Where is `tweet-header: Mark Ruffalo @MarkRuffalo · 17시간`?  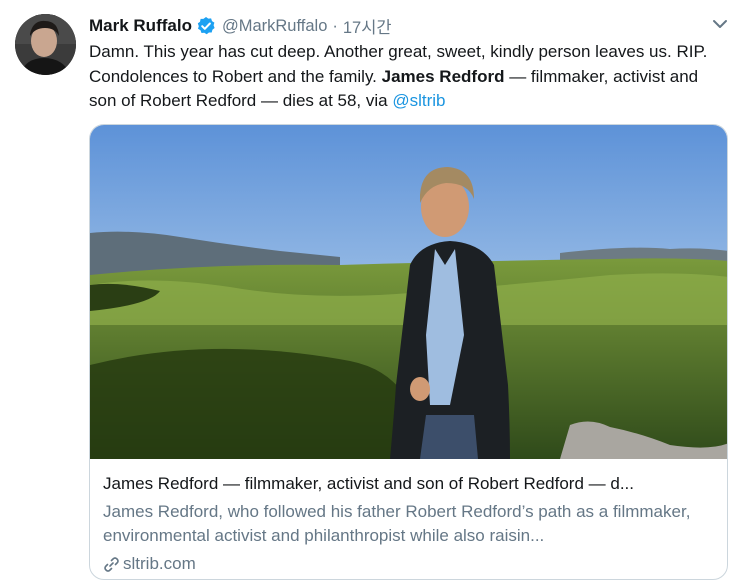
tweet-header: Mark Ruffalo @MarkRuffalo · 17시간 is located at coordinates (240, 26).